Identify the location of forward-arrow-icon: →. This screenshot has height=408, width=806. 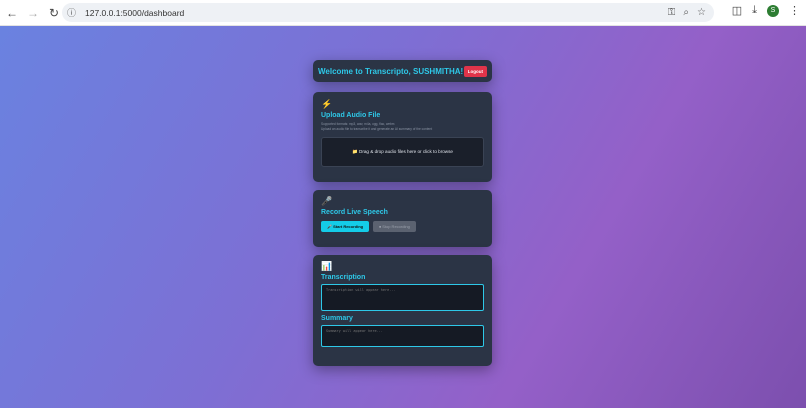
(33, 13).